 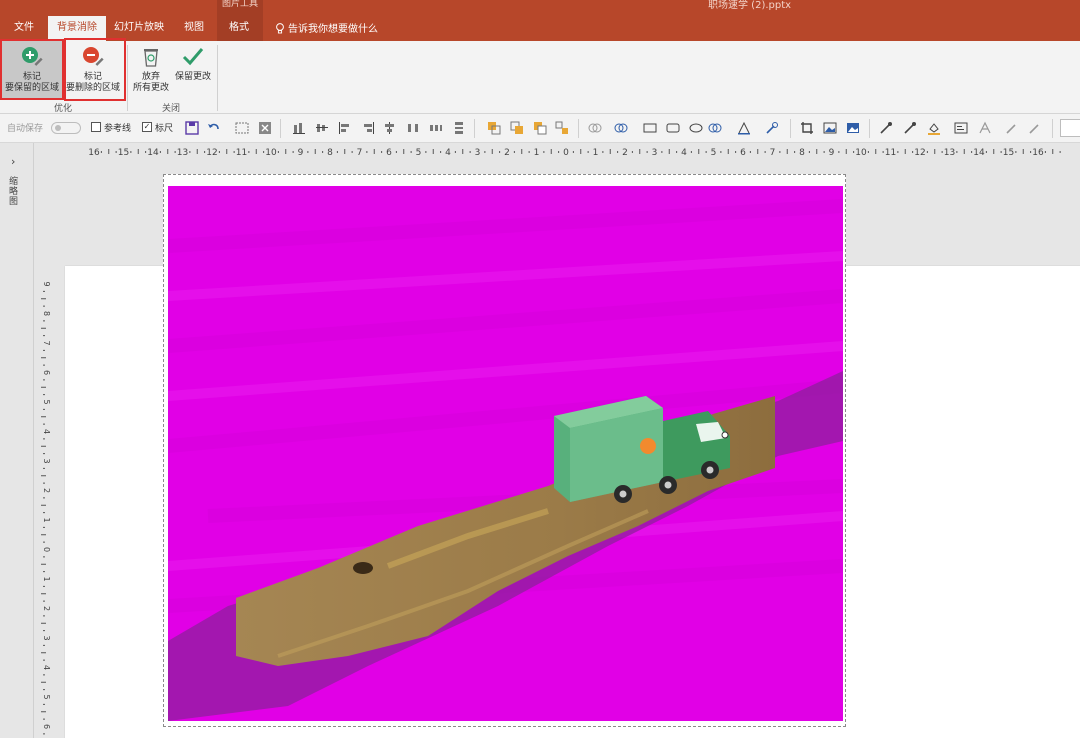 I want to click on picture-icon, so click(x=830, y=128).